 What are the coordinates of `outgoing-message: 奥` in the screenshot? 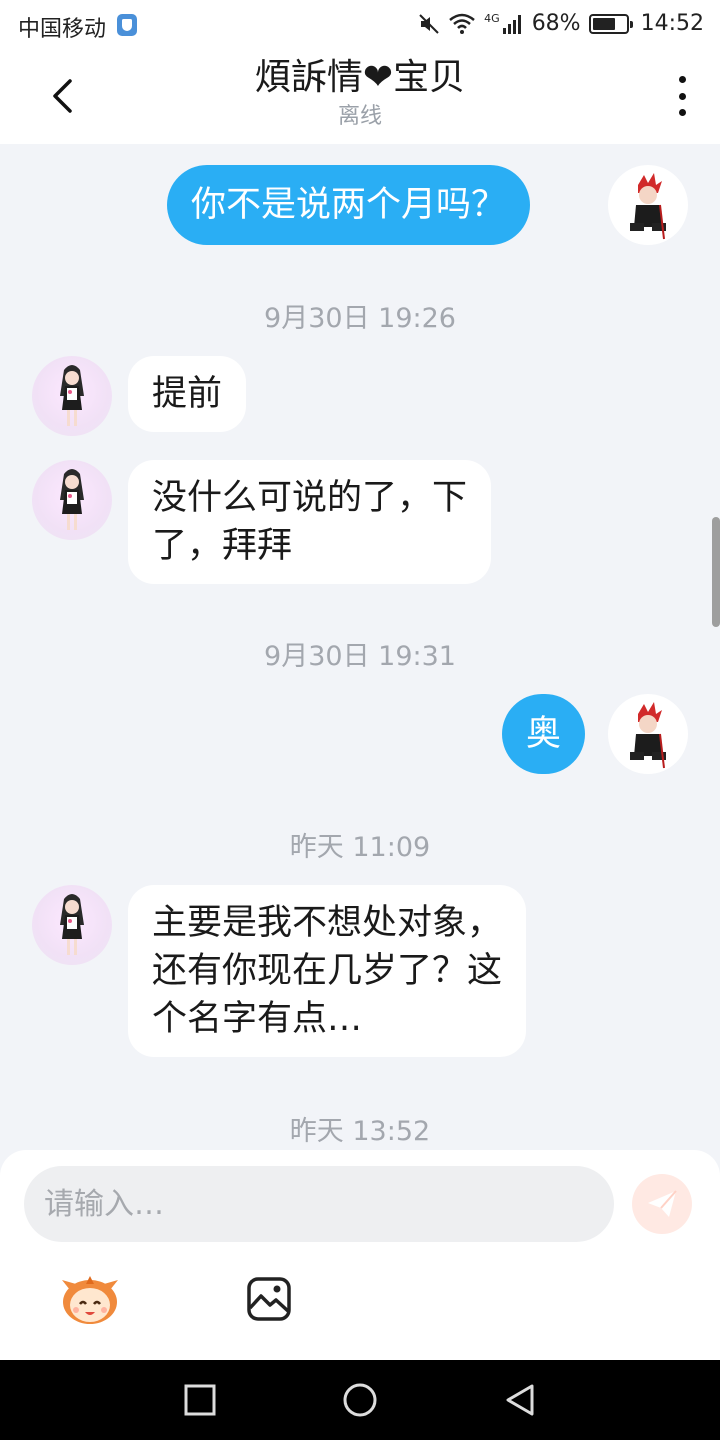 It's located at (544, 734).